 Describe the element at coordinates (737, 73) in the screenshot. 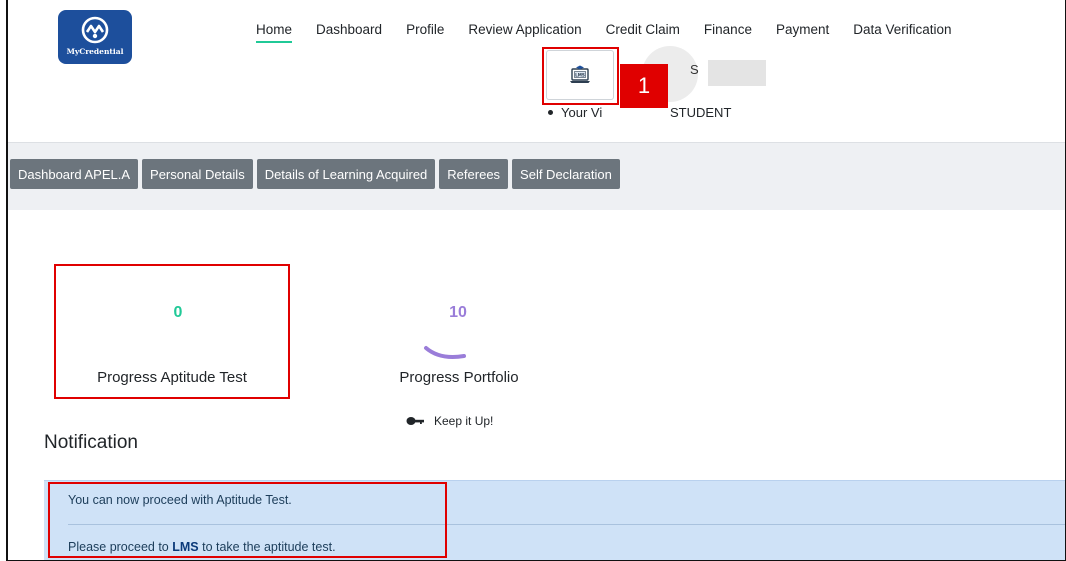

I see `redacted-user-name` at that location.